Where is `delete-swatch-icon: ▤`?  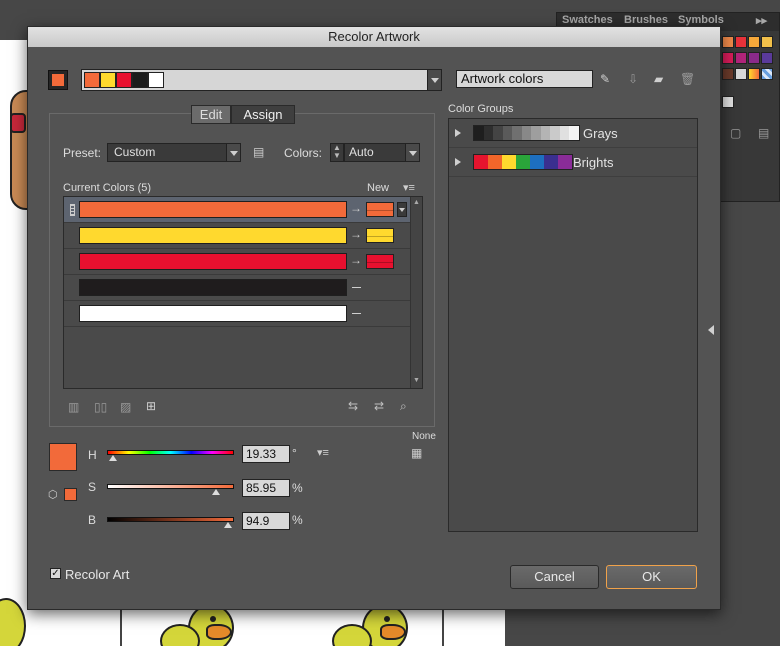 delete-swatch-icon: ▤ is located at coordinates (763, 133).